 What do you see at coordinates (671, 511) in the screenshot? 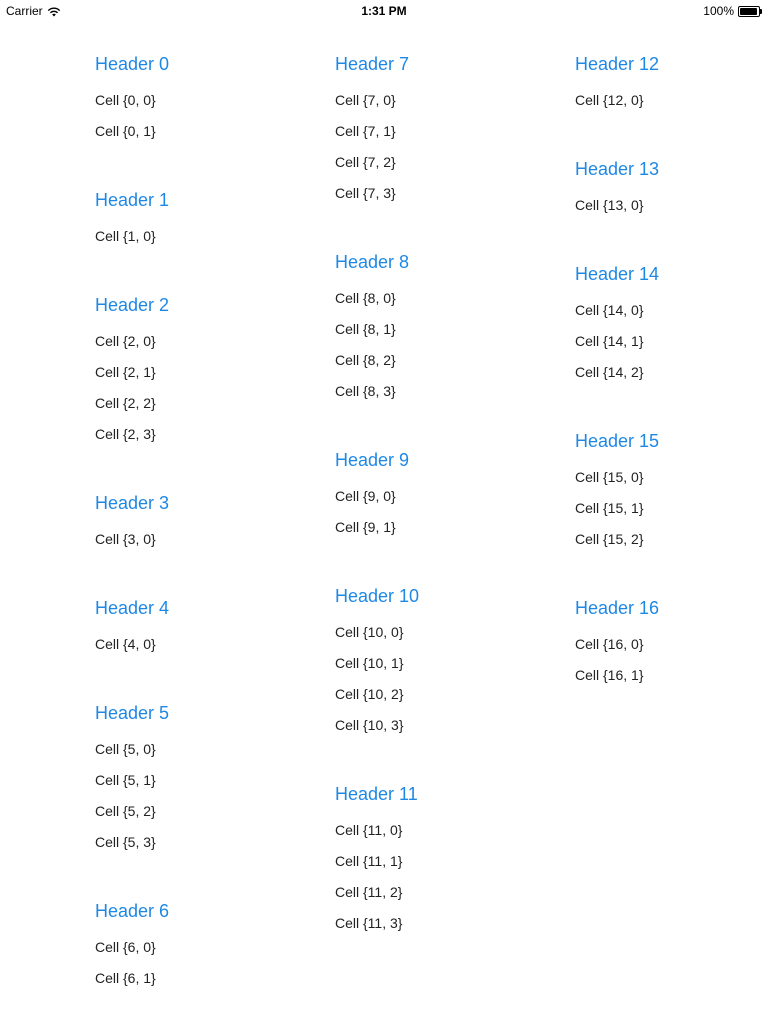
I see `collection-cell: Cell {15, 1}` at bounding box center [671, 511].